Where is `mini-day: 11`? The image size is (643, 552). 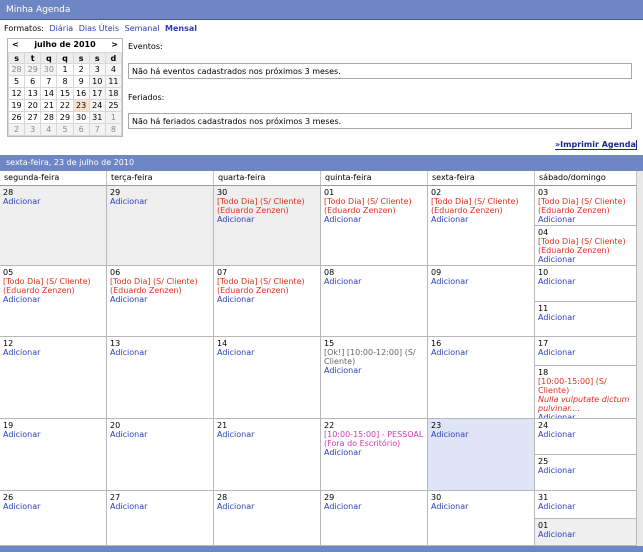 mini-day: 11 is located at coordinates (113, 81).